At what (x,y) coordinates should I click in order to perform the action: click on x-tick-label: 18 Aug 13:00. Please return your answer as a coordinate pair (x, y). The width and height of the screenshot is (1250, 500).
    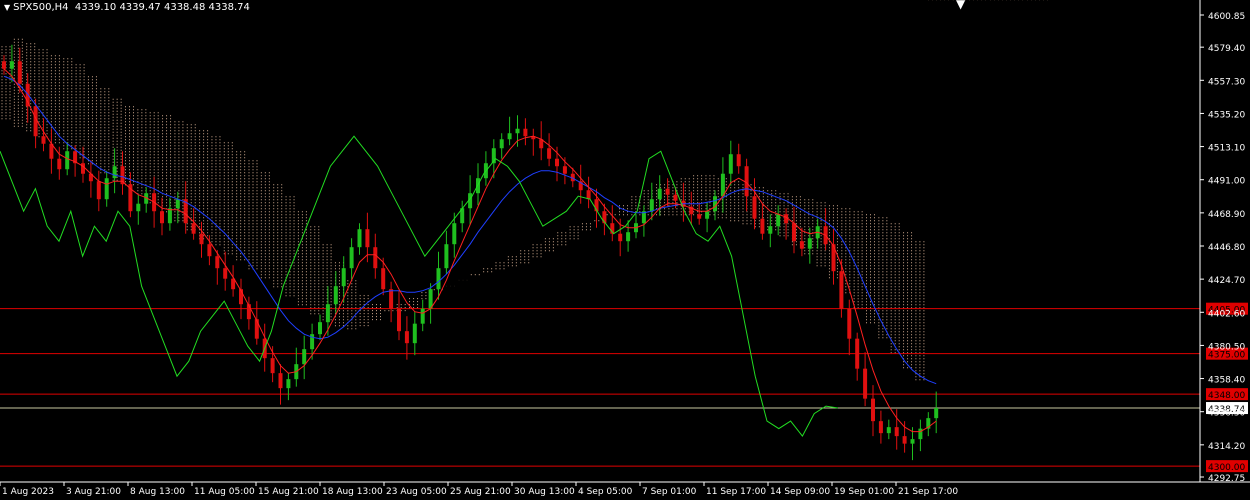
    Looking at the image, I should click on (352, 492).